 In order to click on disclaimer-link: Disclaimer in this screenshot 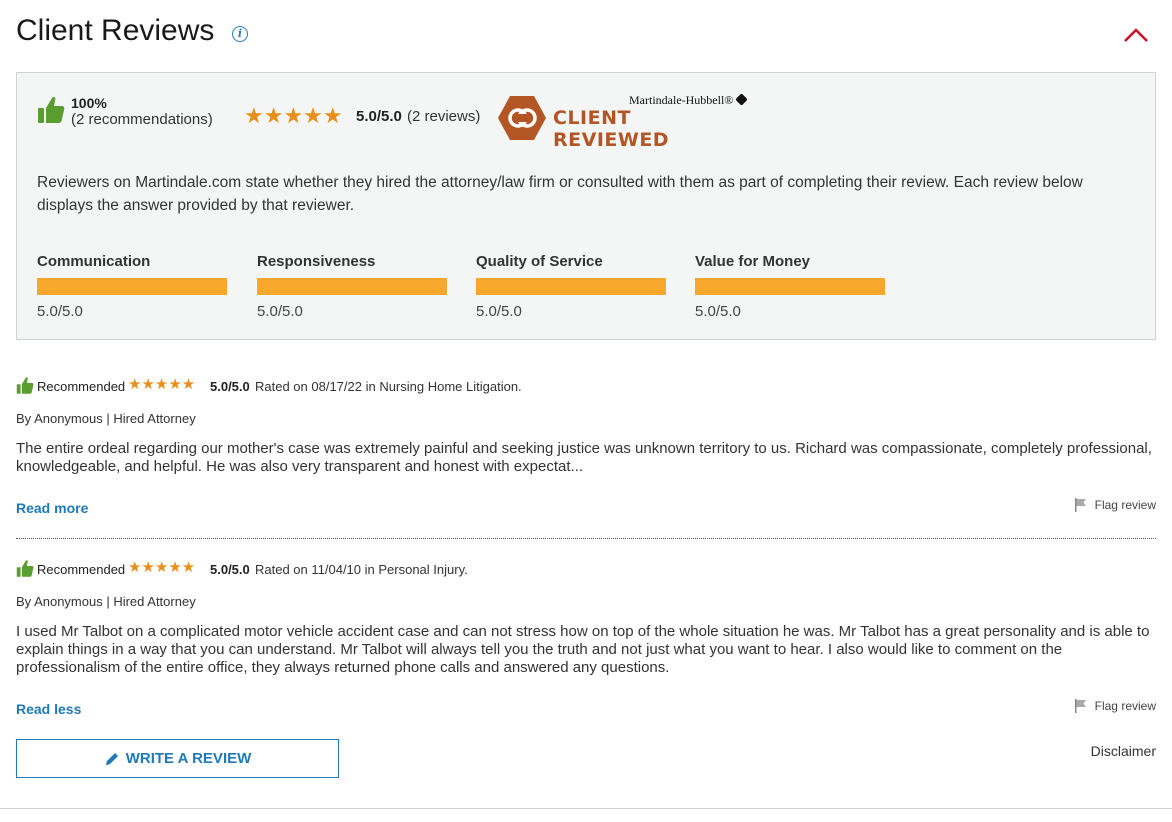, I will do `click(1123, 751)`.